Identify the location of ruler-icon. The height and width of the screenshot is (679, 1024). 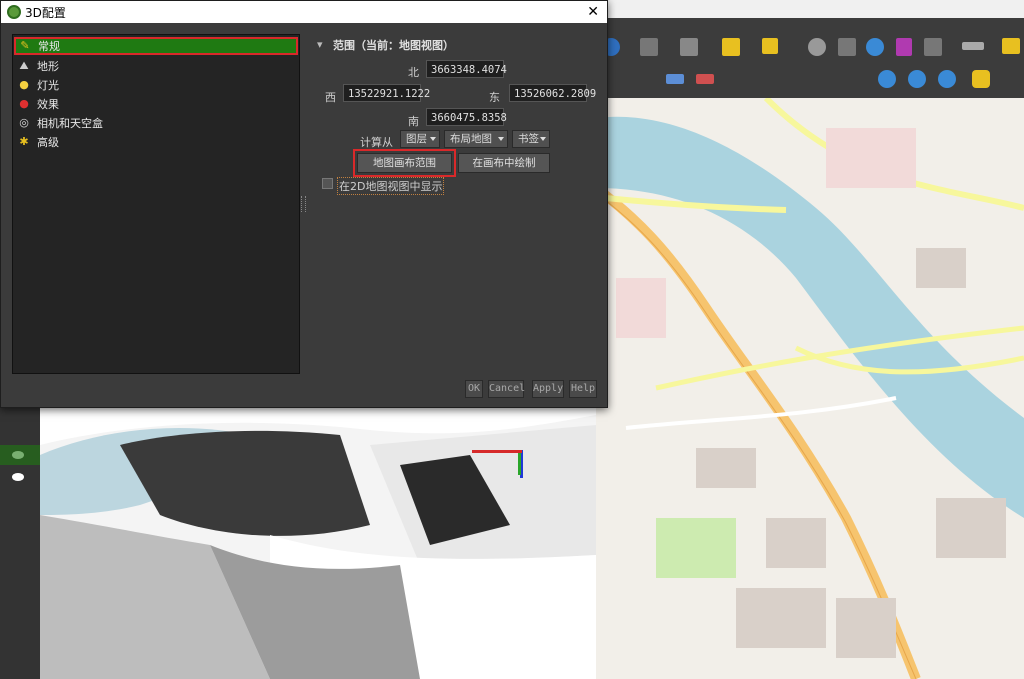
(973, 46).